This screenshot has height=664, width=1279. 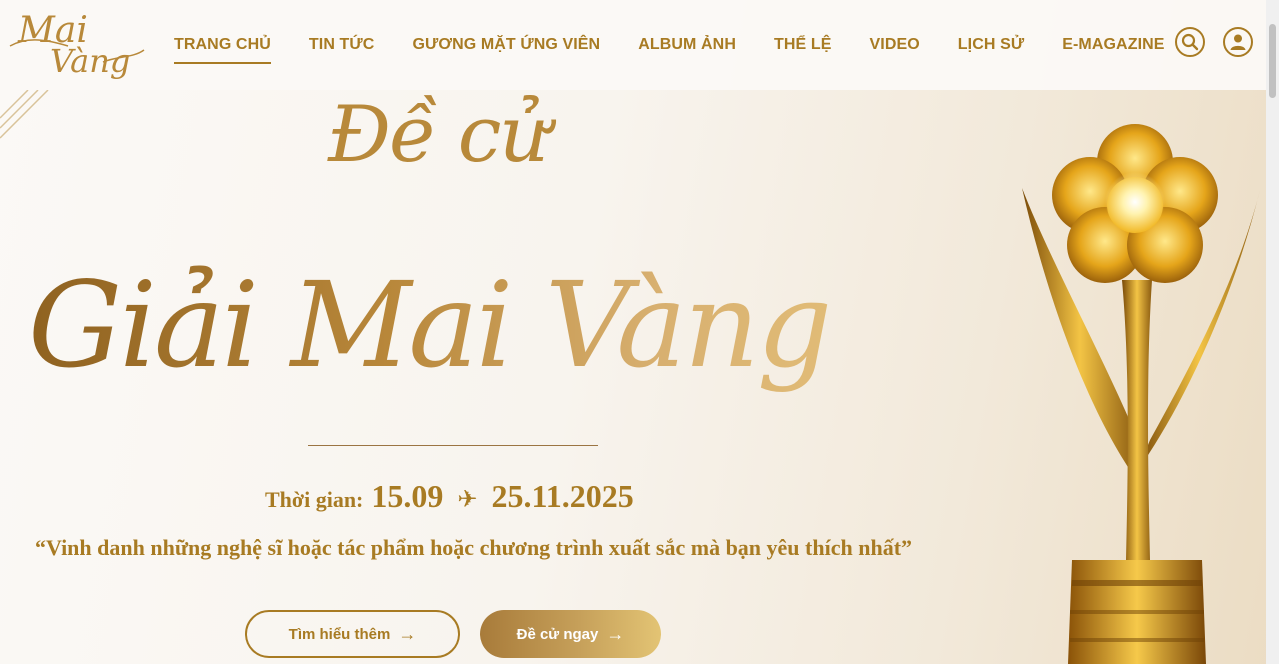 I want to click on svg-text: Vàng, so click(x=90, y=61).